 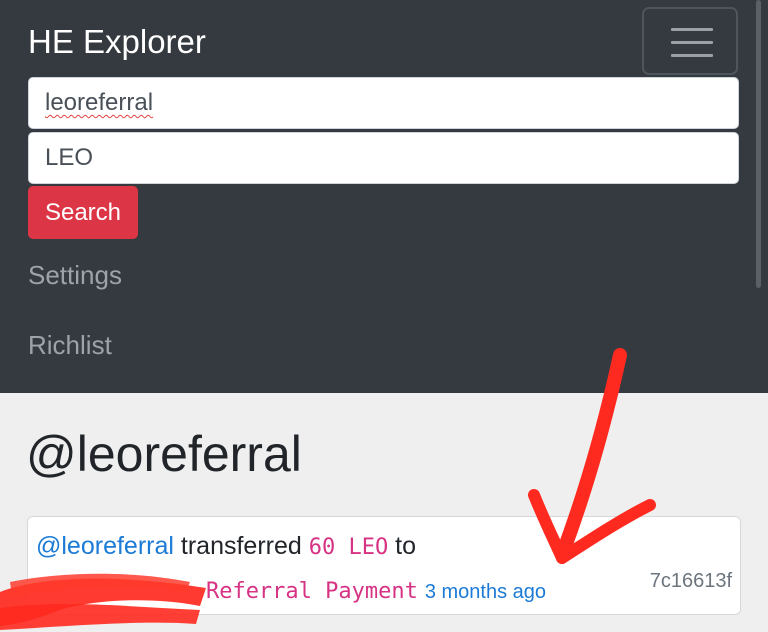 I want to click on nav-link-settings: Settings, so click(x=75, y=275).